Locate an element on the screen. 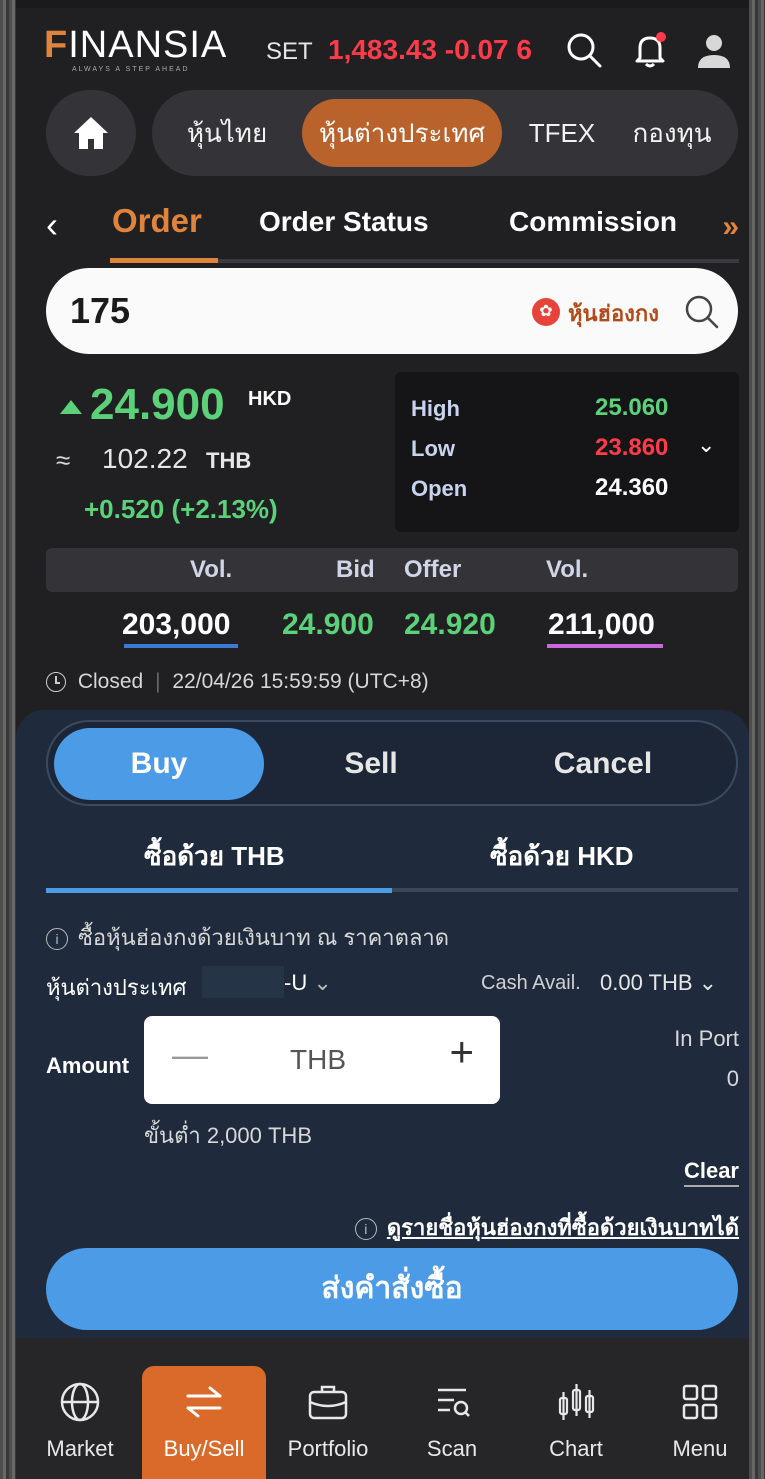 This screenshot has height=1479, width=765. minimum-amount: ขั้นต่ำ 2,000 THB is located at coordinates (228, 1135).